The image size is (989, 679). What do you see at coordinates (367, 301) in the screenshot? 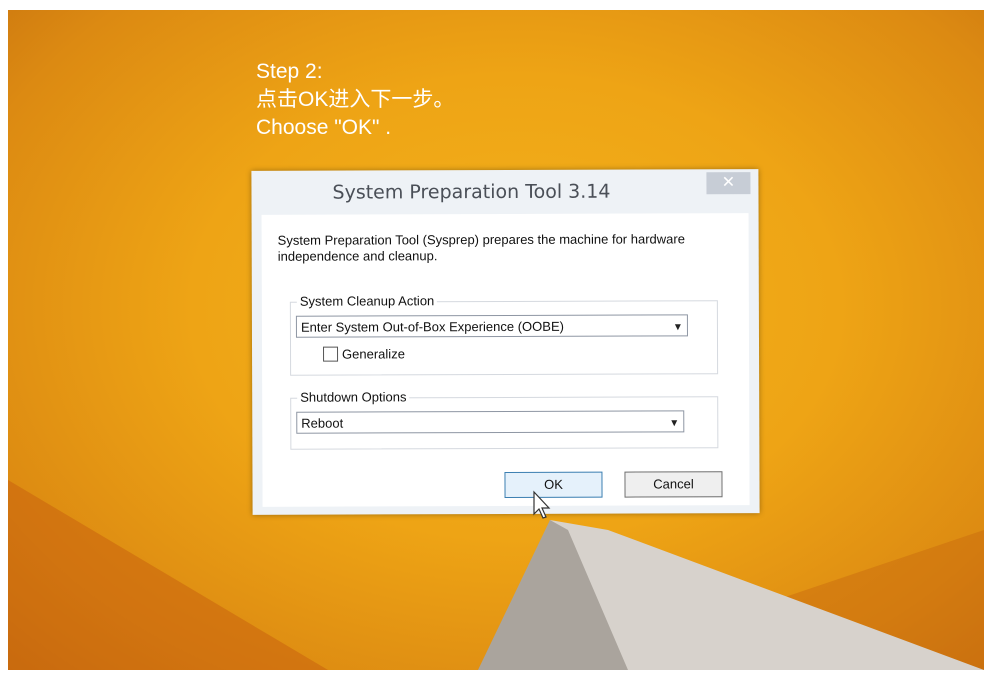
I see `cleanup-action-label: System Cleanup Action` at bounding box center [367, 301].